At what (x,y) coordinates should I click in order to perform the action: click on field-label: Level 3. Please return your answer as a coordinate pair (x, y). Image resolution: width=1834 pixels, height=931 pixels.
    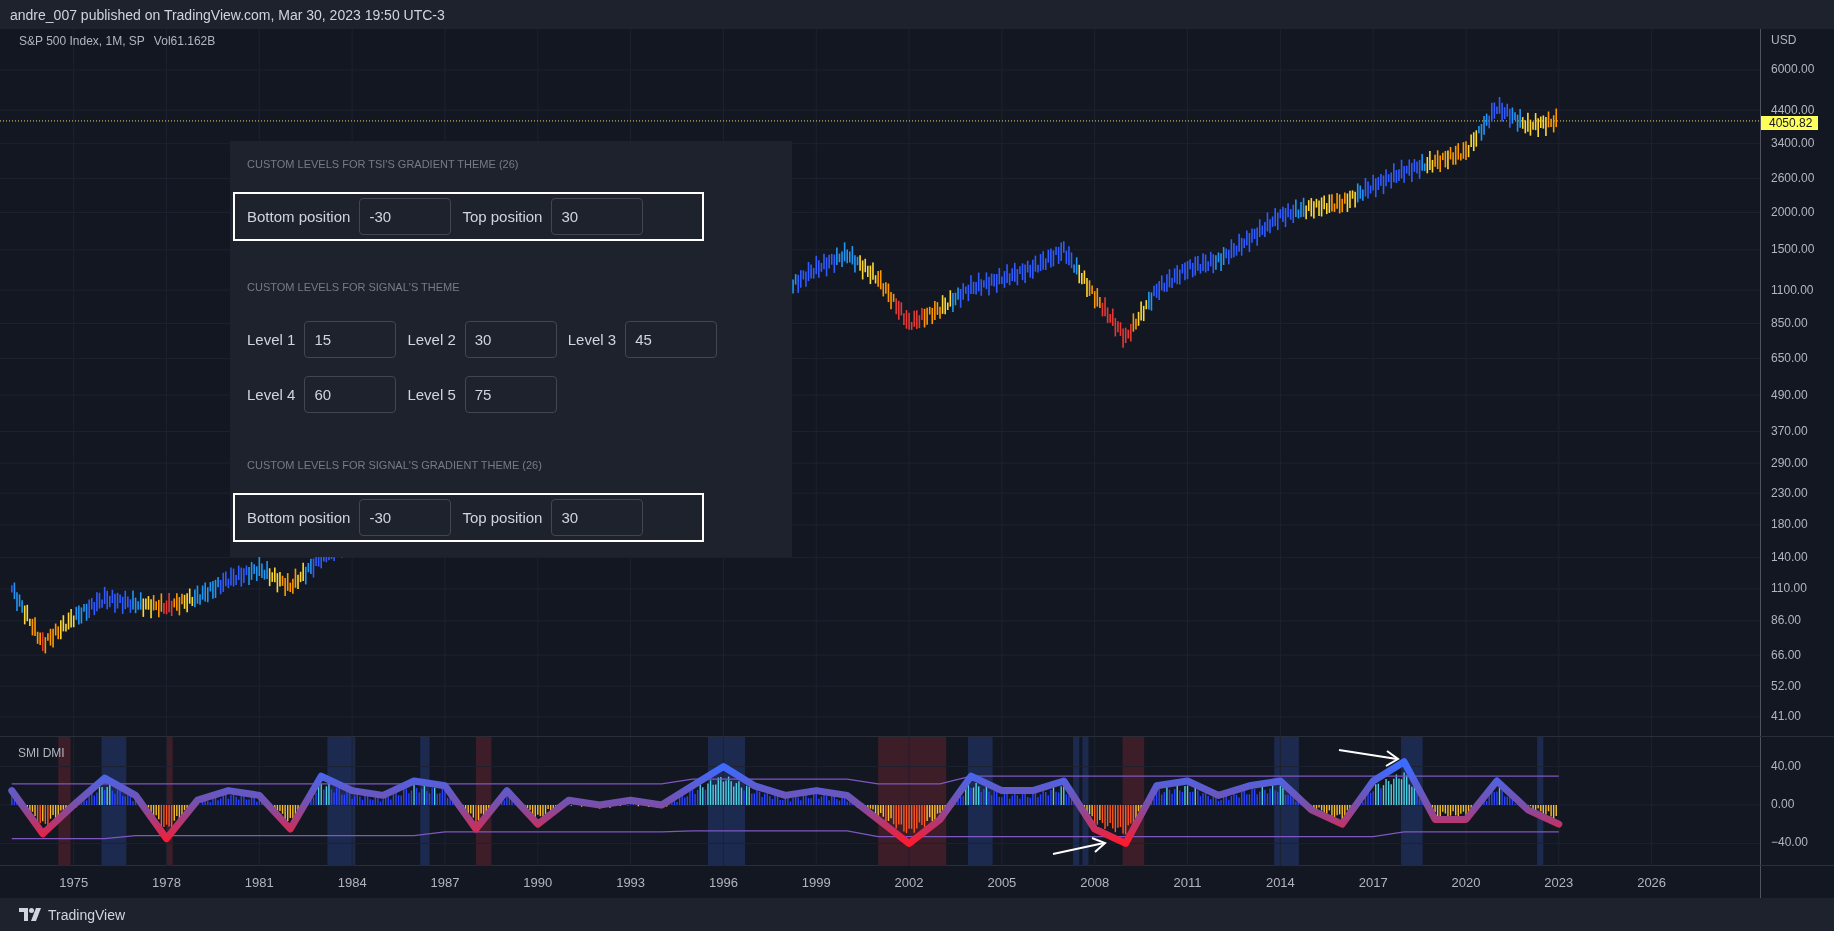
    Looking at the image, I should click on (592, 339).